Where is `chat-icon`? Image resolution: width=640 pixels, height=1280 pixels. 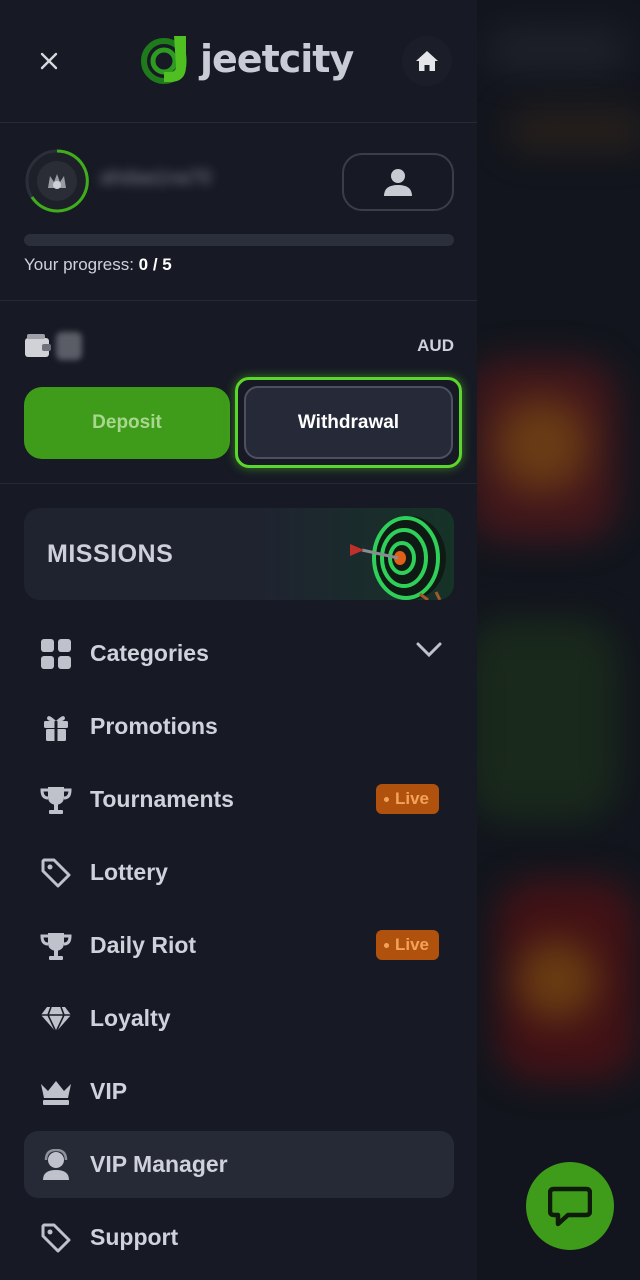 chat-icon is located at coordinates (570, 1206).